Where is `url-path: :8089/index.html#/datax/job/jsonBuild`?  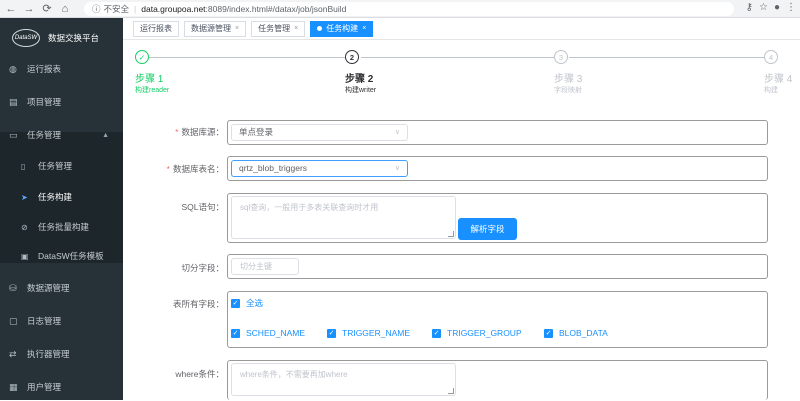
url-path: :8089/index.html#/datax/job/jsonBuild is located at coordinates (276, 9).